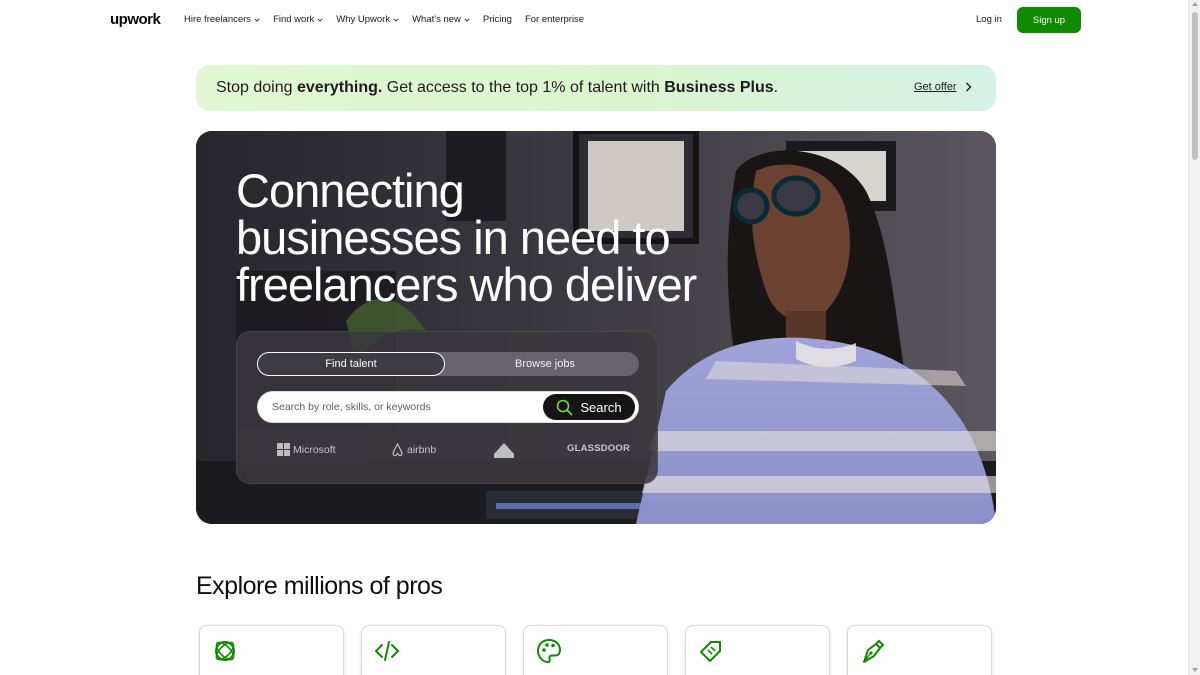  I want to click on scroll-up-arrow-icon, so click(1195, 4).